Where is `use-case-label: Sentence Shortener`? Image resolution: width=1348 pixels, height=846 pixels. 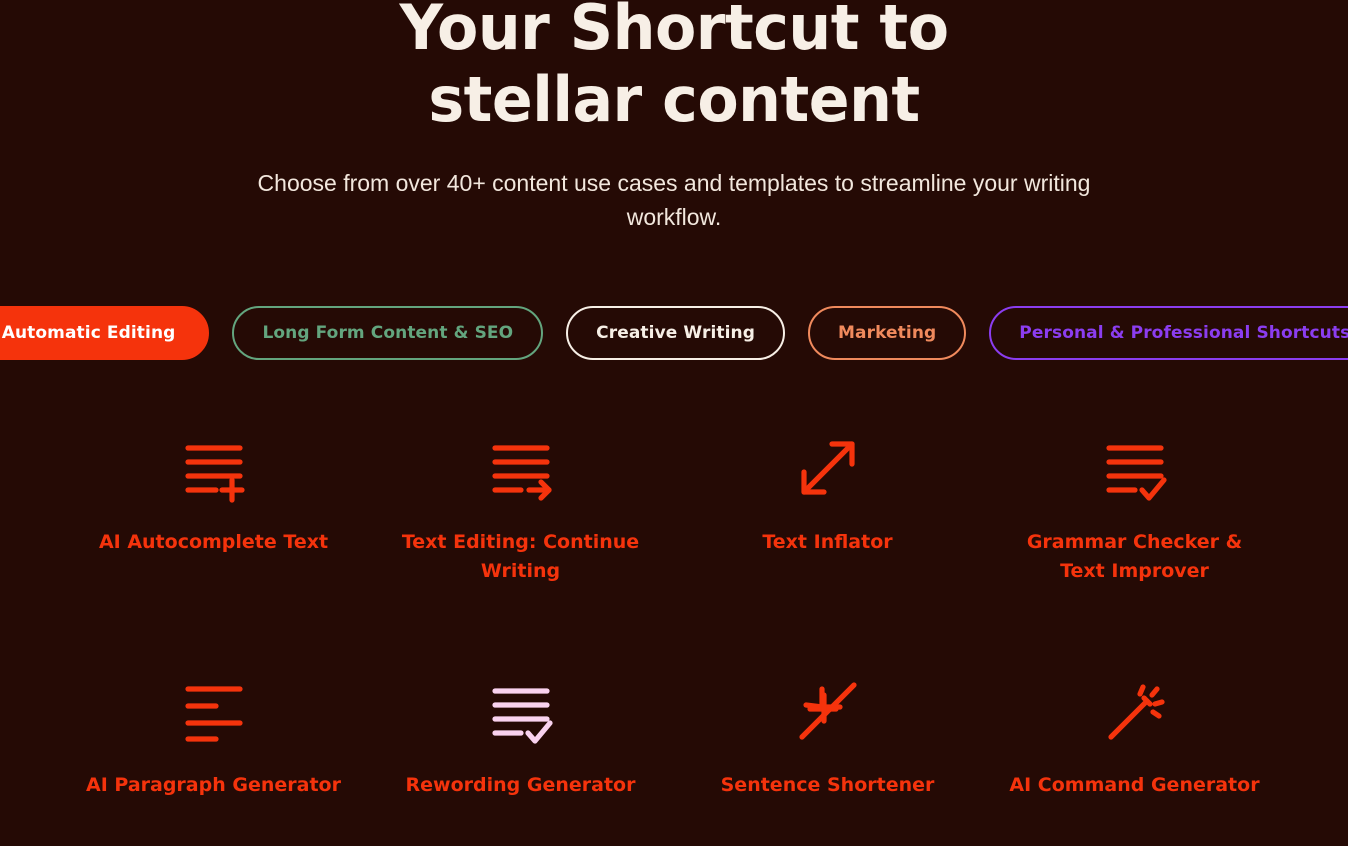
use-case-label: Sentence Shortener is located at coordinates (827, 785).